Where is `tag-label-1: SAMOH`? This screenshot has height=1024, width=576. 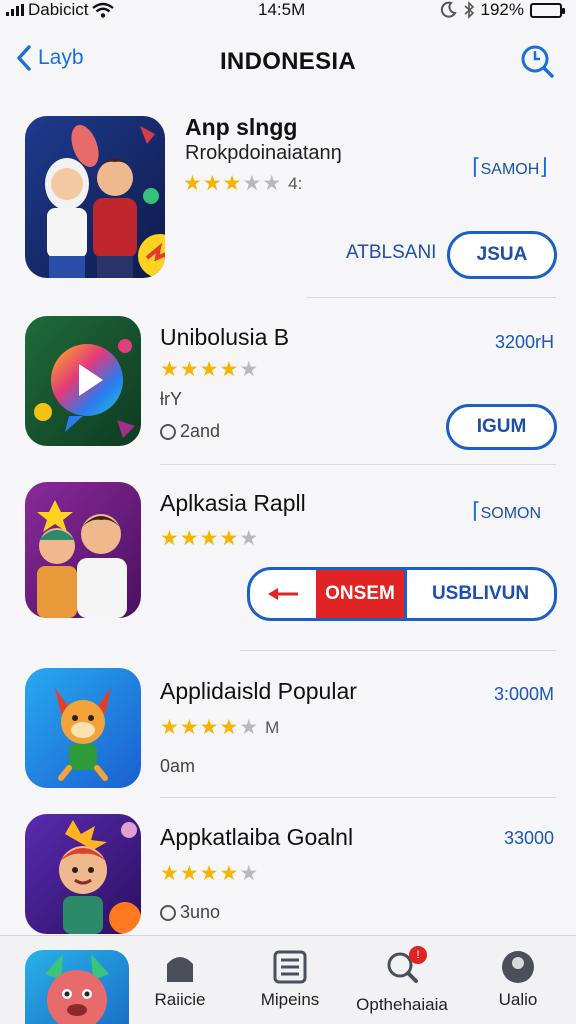 tag-label-1: SAMOH is located at coordinates (510, 169).